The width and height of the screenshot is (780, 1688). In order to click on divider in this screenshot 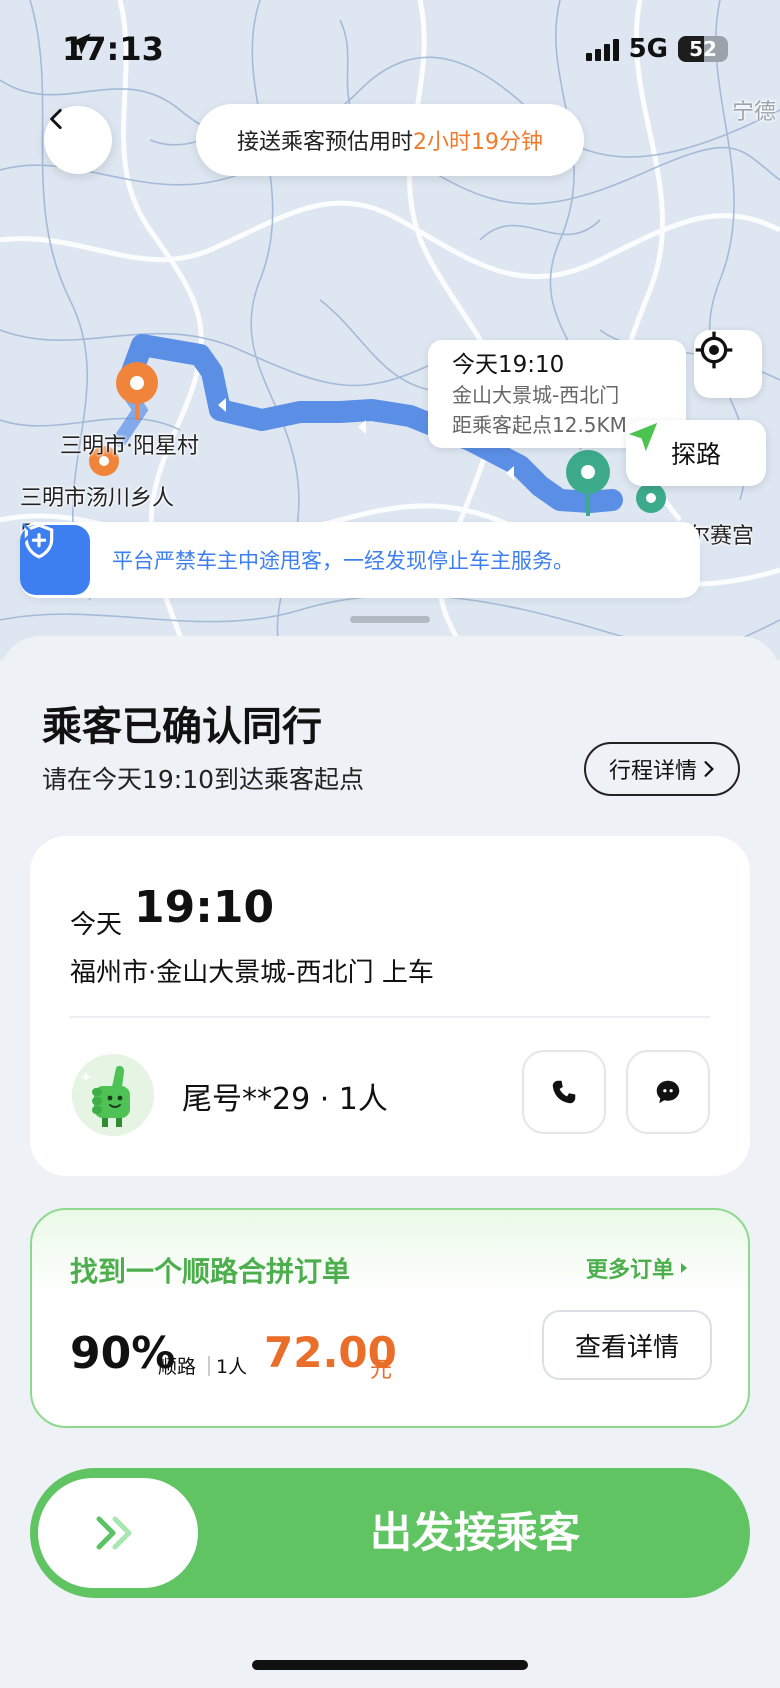, I will do `click(390, 1017)`.